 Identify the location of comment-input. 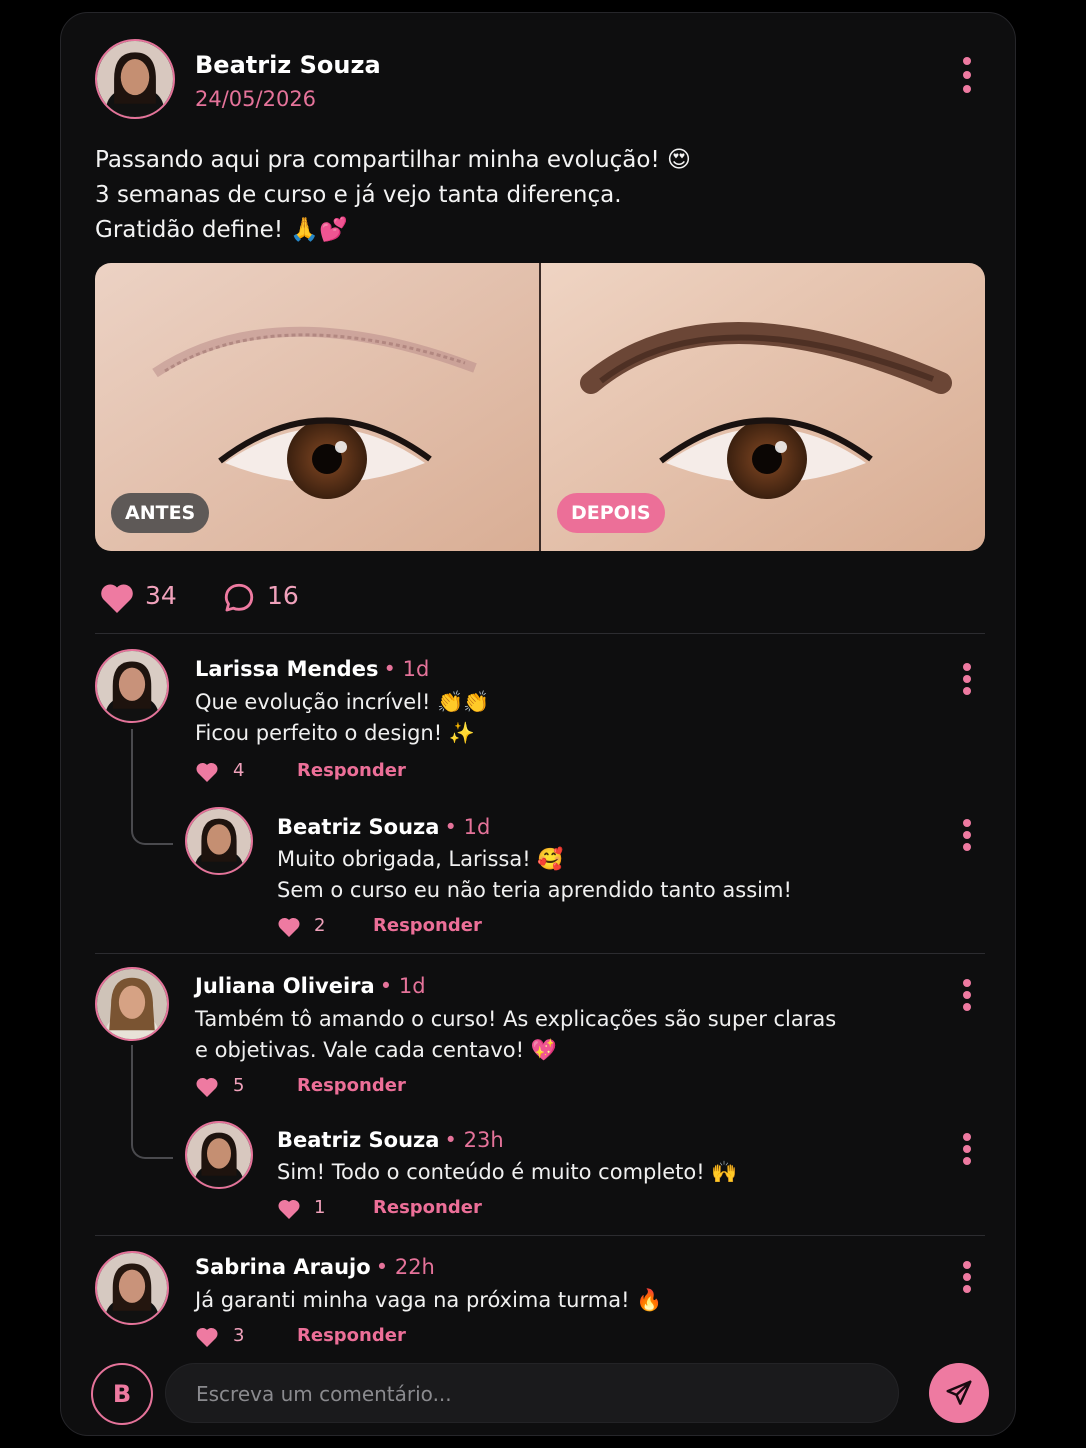
(536, 1394).